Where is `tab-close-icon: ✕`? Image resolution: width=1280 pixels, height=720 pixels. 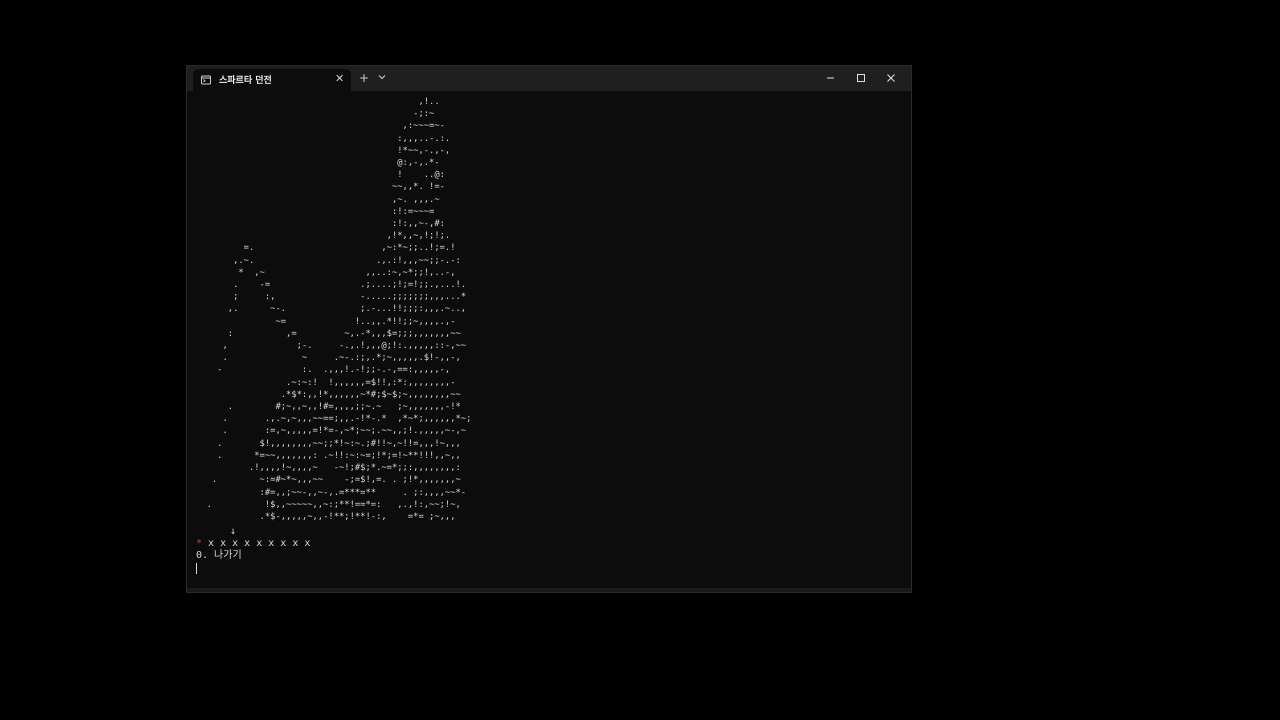 tab-close-icon: ✕ is located at coordinates (339, 79).